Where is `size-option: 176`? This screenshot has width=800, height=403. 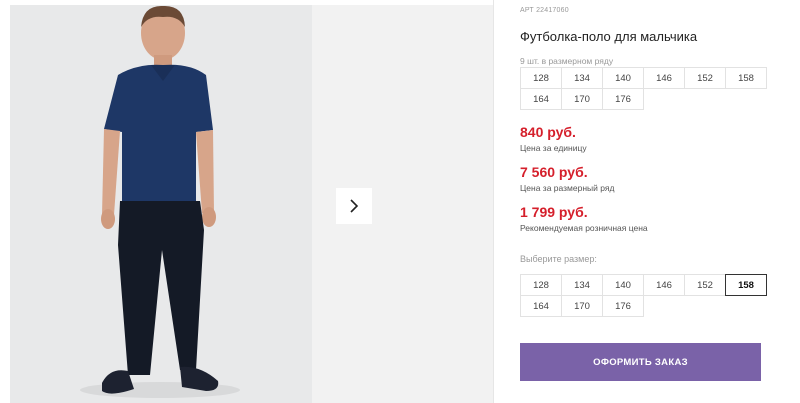
size-option: 176 is located at coordinates (623, 306).